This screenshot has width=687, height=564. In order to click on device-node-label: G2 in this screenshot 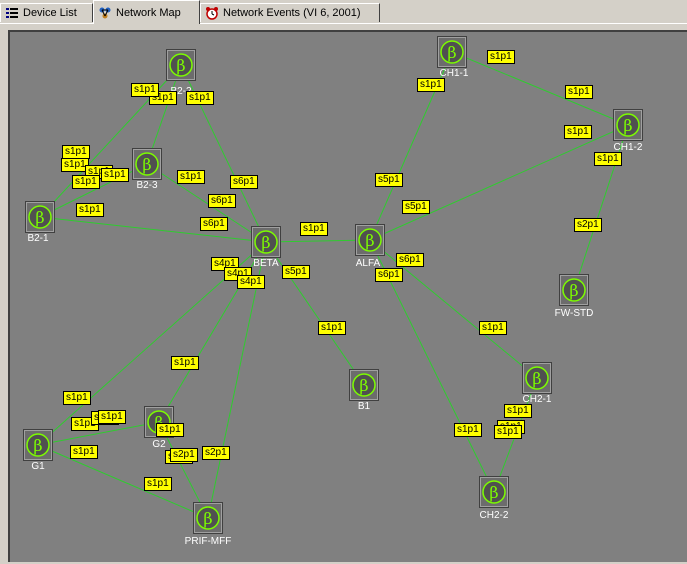, I will do `click(159, 444)`.